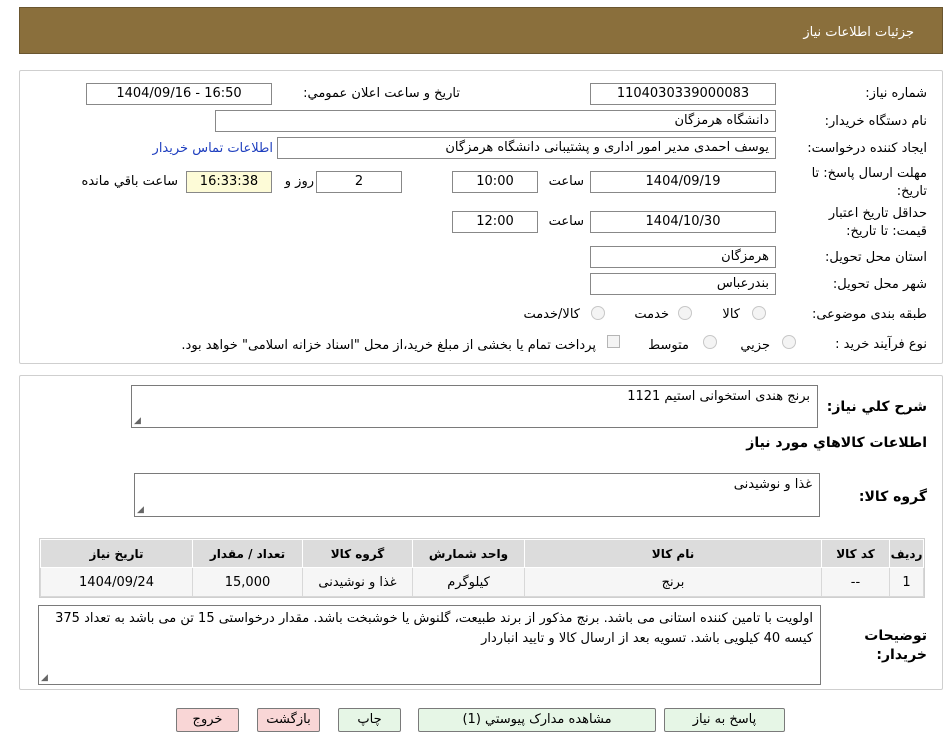 The height and width of the screenshot is (753, 944). I want to click on cell-unit: کیلوگرم, so click(468, 582).